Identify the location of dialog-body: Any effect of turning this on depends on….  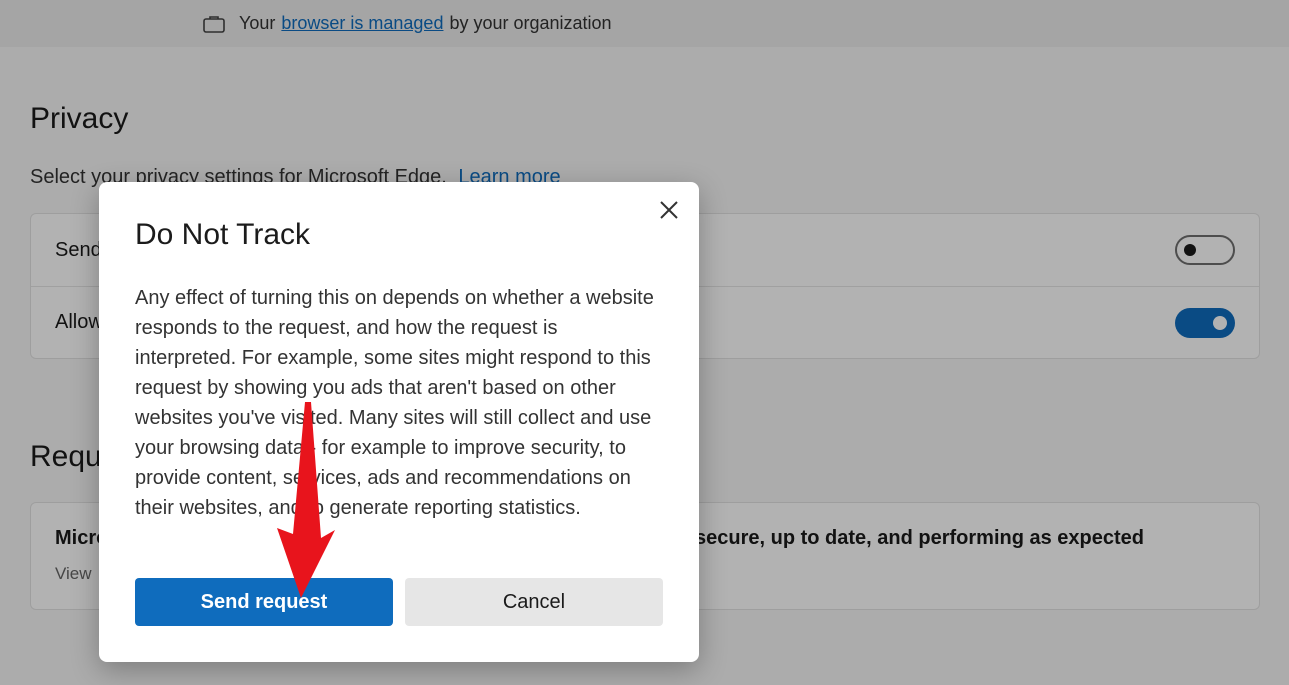
(399, 403).